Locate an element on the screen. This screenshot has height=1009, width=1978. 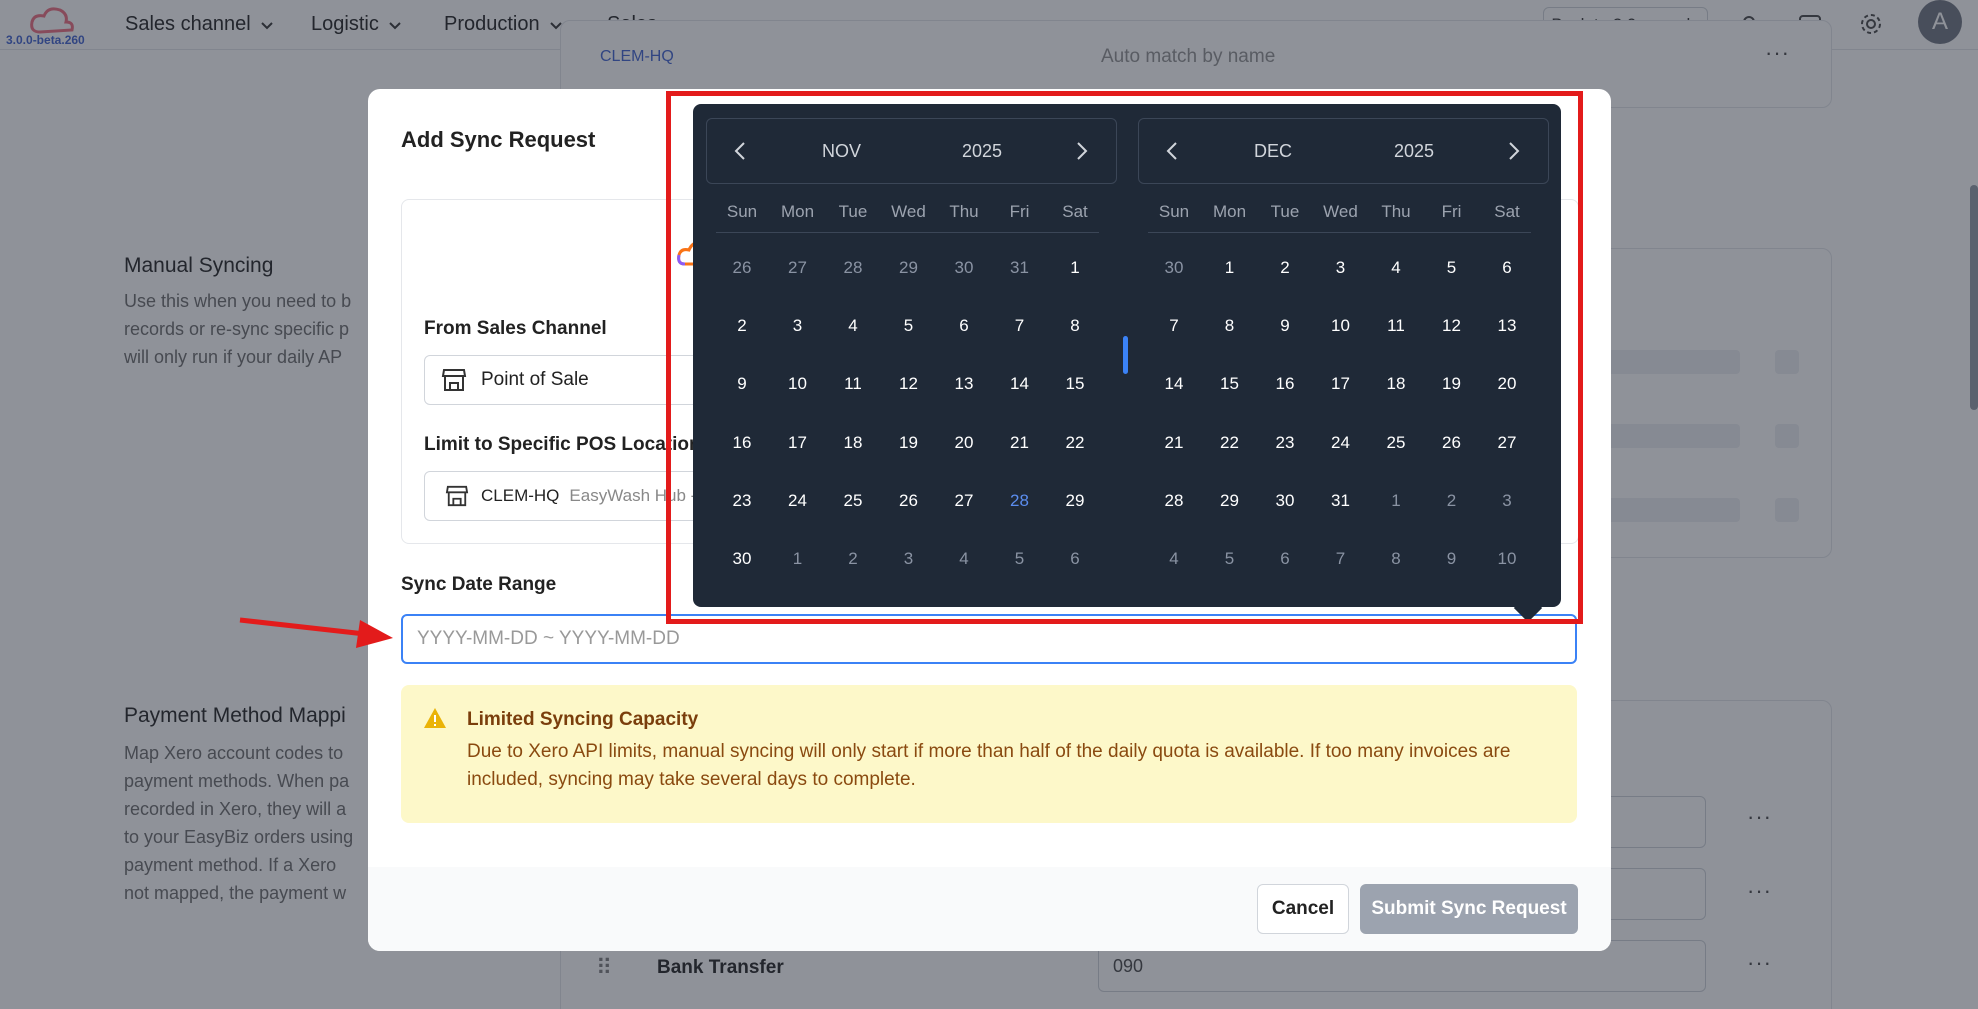
red-arrow-icon is located at coordinates (316, 632).